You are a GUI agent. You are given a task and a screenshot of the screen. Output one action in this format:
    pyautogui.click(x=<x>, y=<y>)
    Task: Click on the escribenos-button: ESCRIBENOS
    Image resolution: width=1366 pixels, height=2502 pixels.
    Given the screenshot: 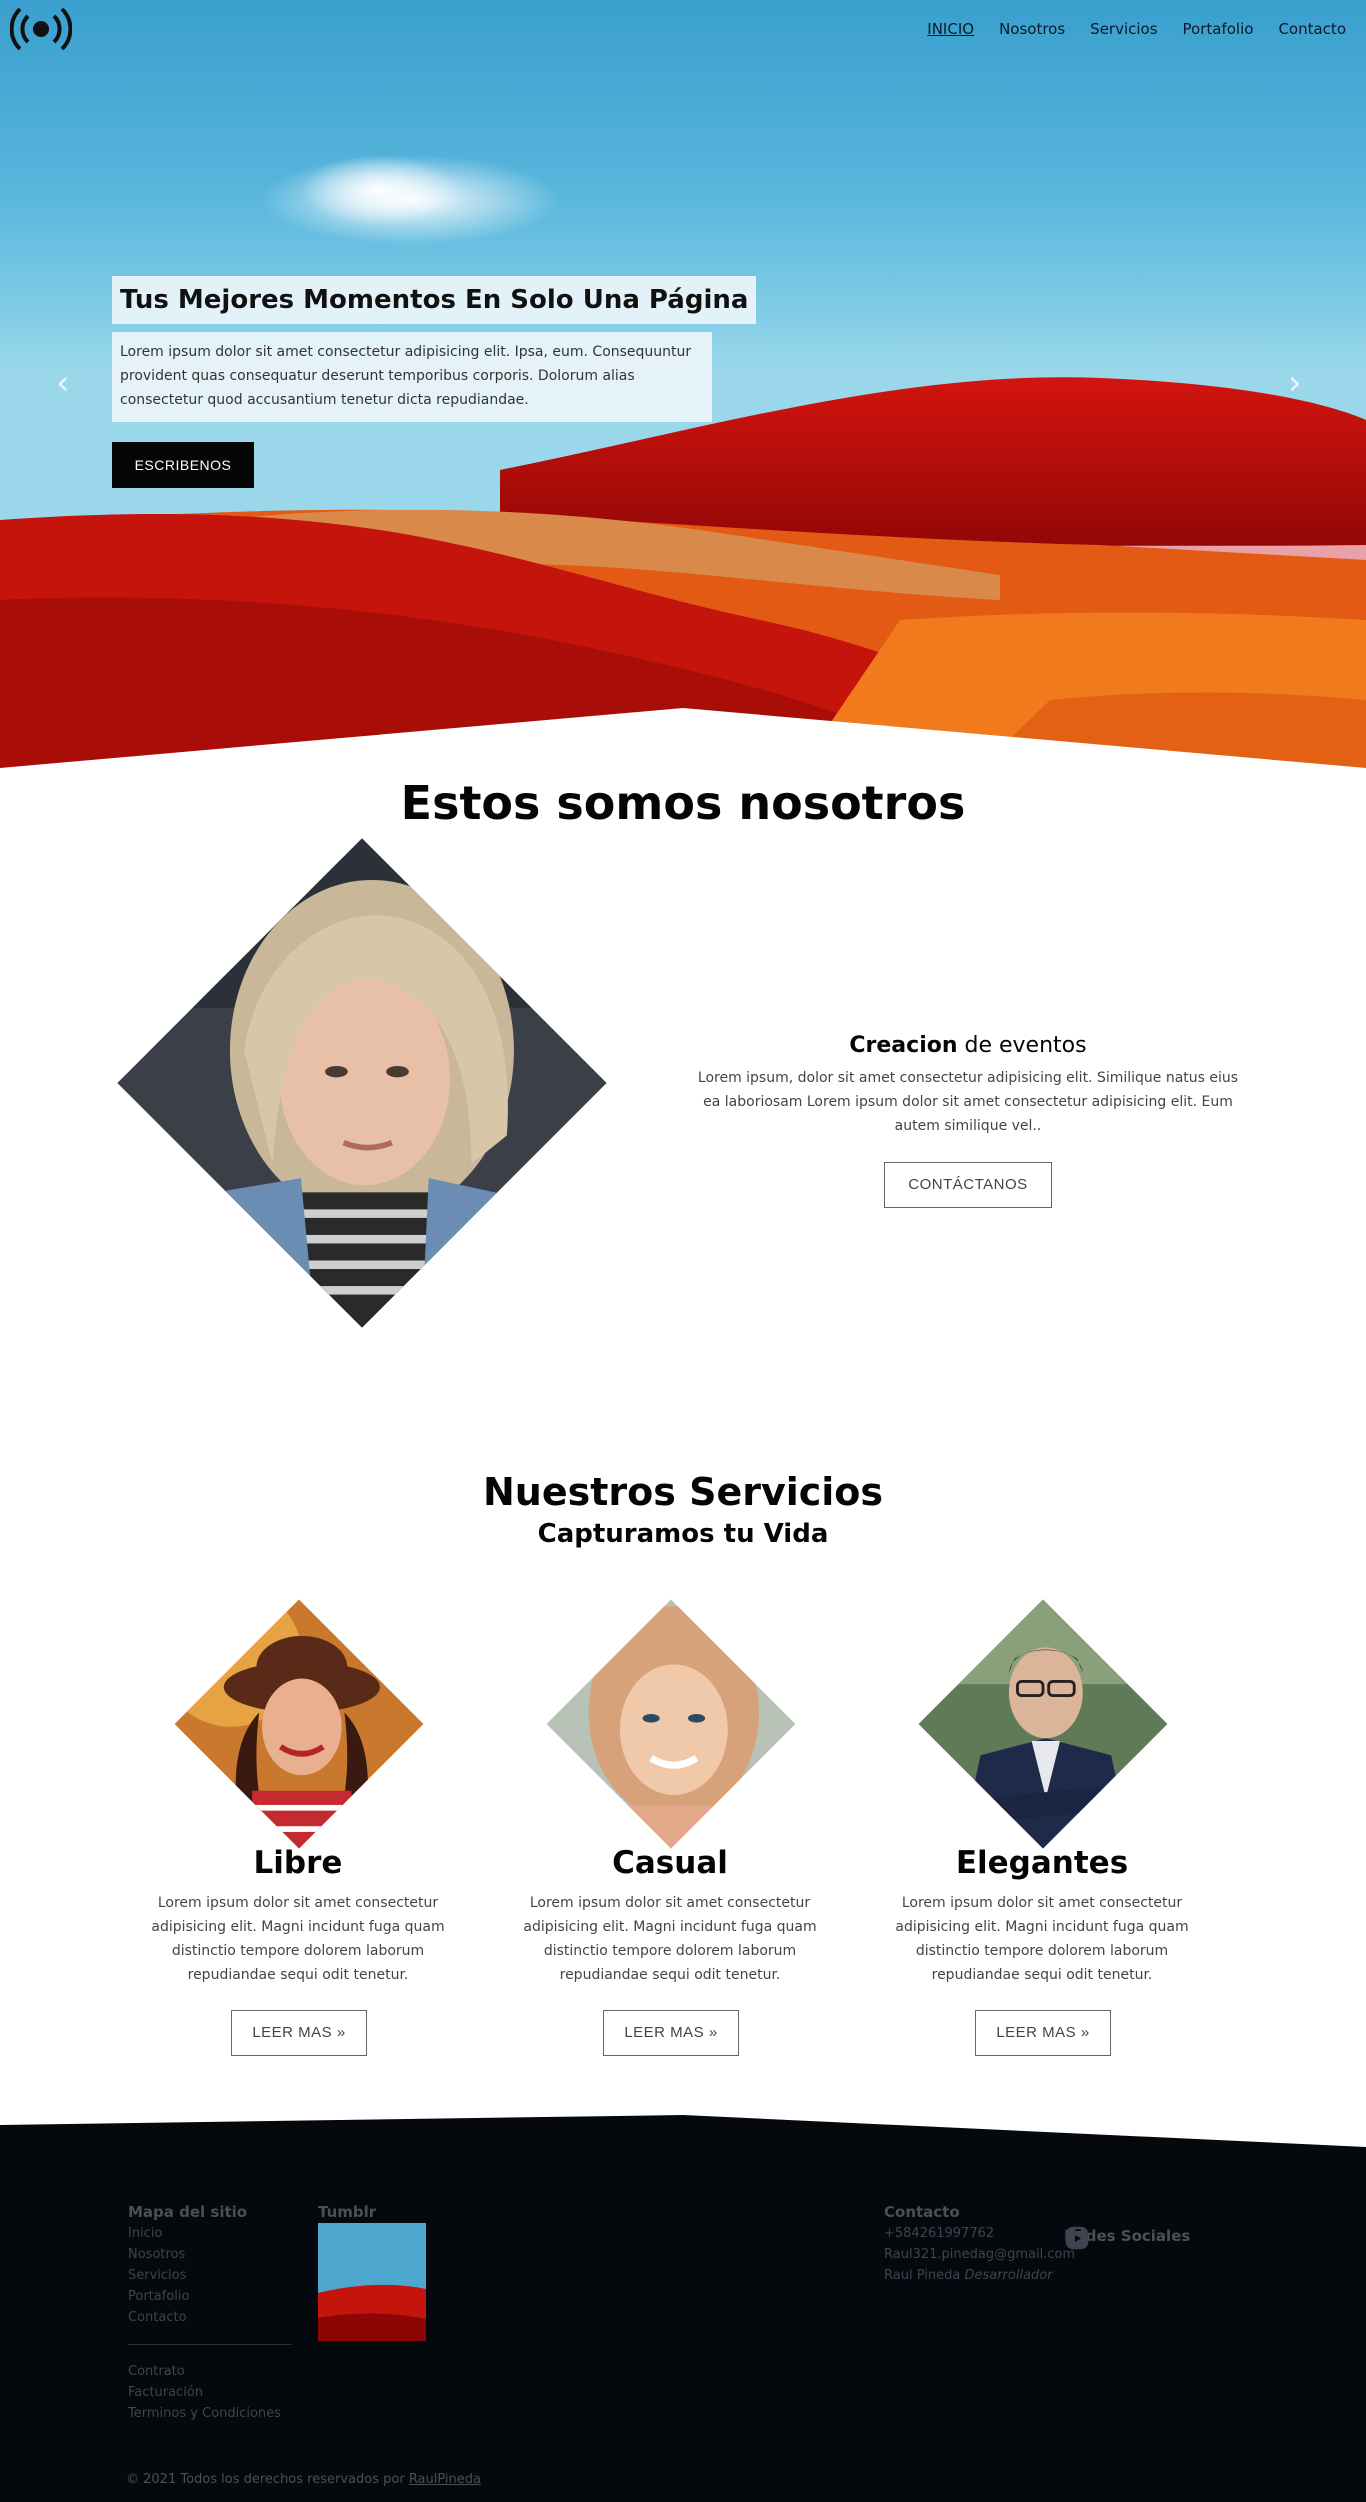 What is the action you would take?
    pyautogui.click(x=183, y=465)
    